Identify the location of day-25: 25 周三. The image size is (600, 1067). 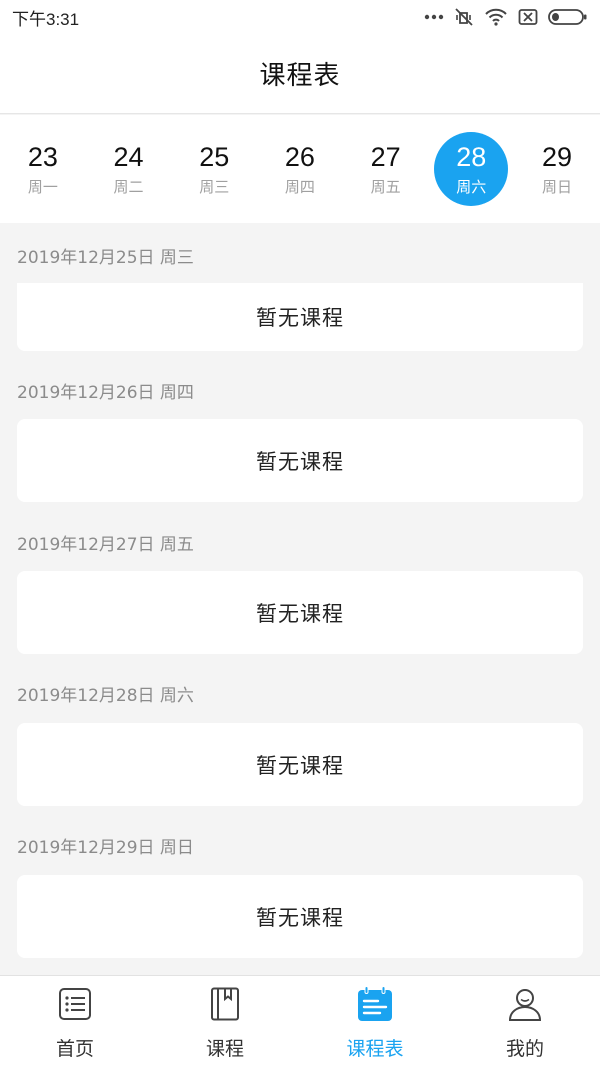
(214, 169).